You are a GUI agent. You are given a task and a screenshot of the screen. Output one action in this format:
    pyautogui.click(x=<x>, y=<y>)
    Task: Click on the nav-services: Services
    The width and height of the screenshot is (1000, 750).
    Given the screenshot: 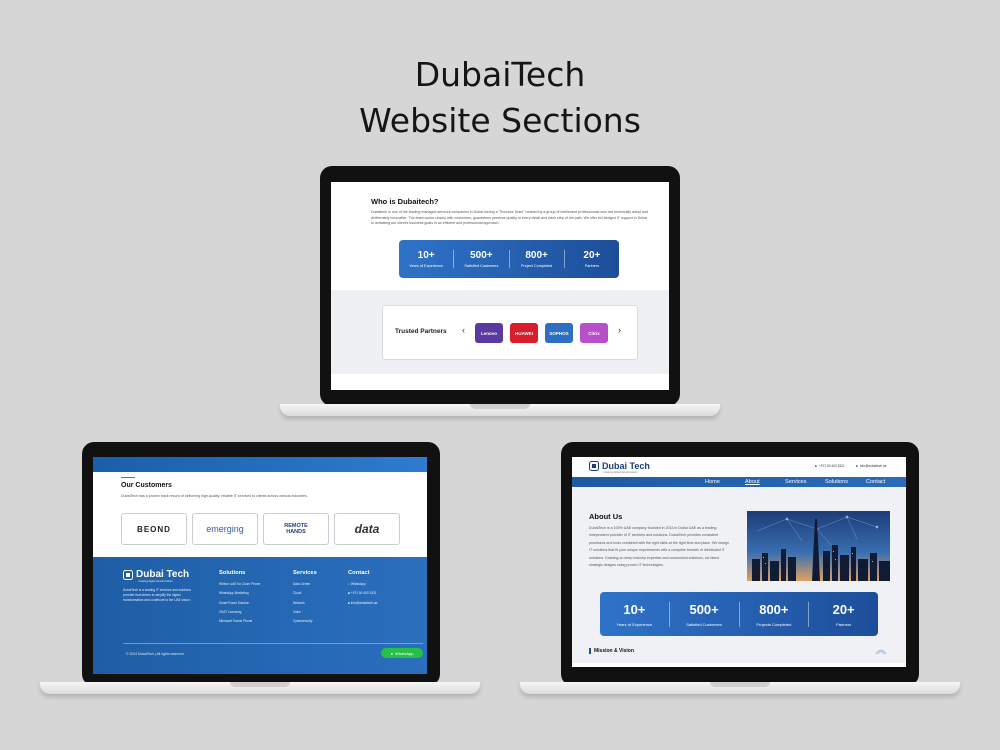 What is the action you would take?
    pyautogui.click(x=795, y=482)
    